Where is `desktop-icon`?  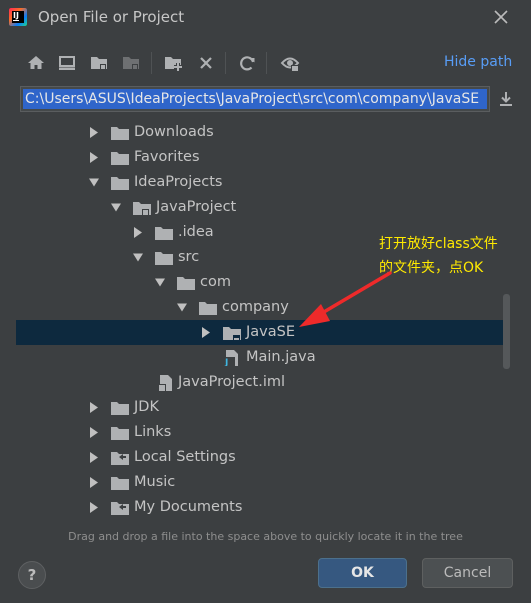
desktop-icon is located at coordinates (67, 63).